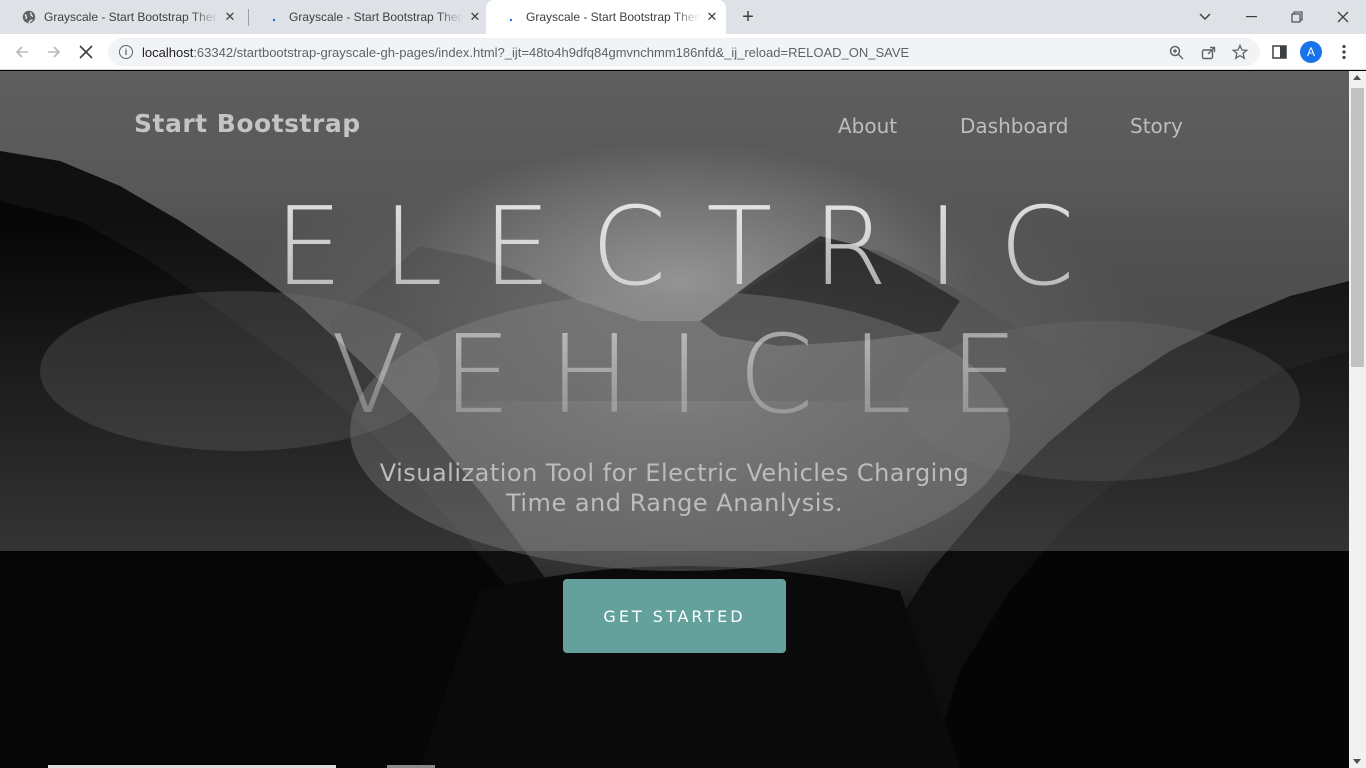  Describe the element at coordinates (1357, 77) in the screenshot. I see `scroll-up-arrow-icon` at that location.